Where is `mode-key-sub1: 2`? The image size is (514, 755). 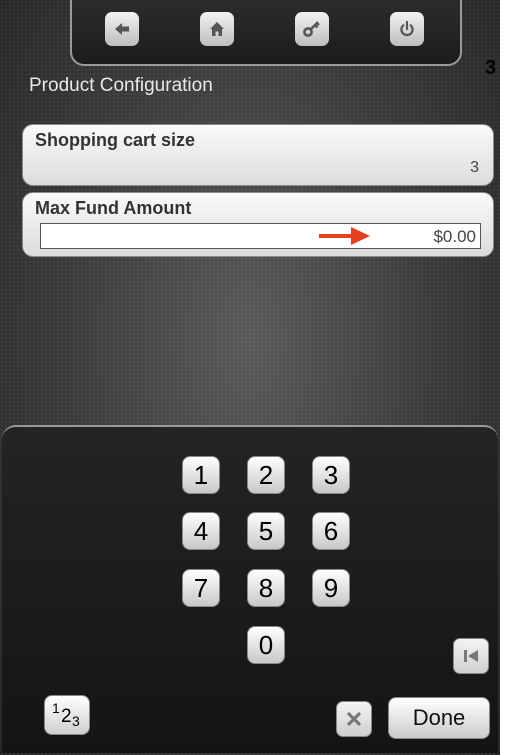 mode-key-sub1: 2 is located at coordinates (66, 716).